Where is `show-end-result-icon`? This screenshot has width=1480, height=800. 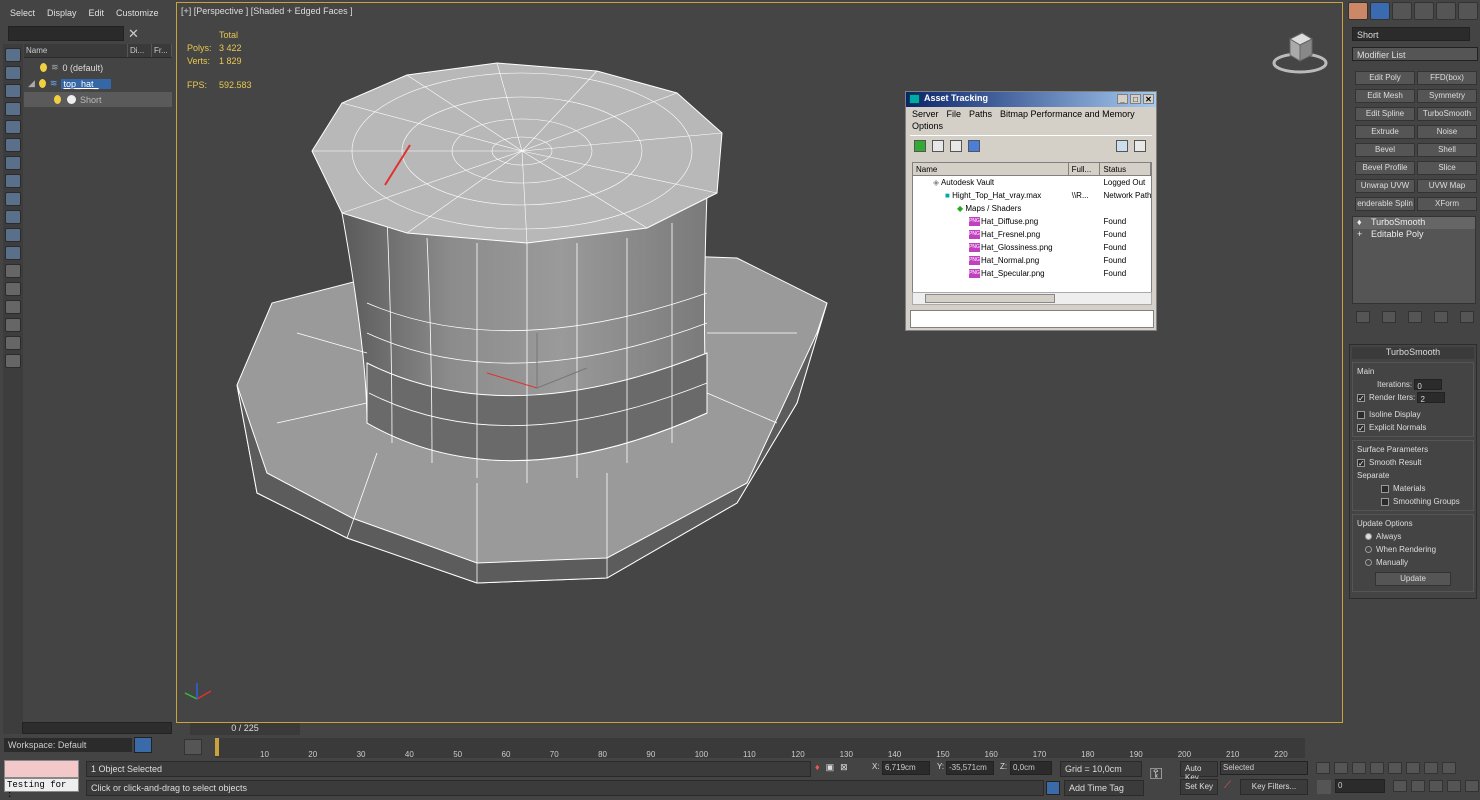 show-end-result-icon is located at coordinates (1389, 317).